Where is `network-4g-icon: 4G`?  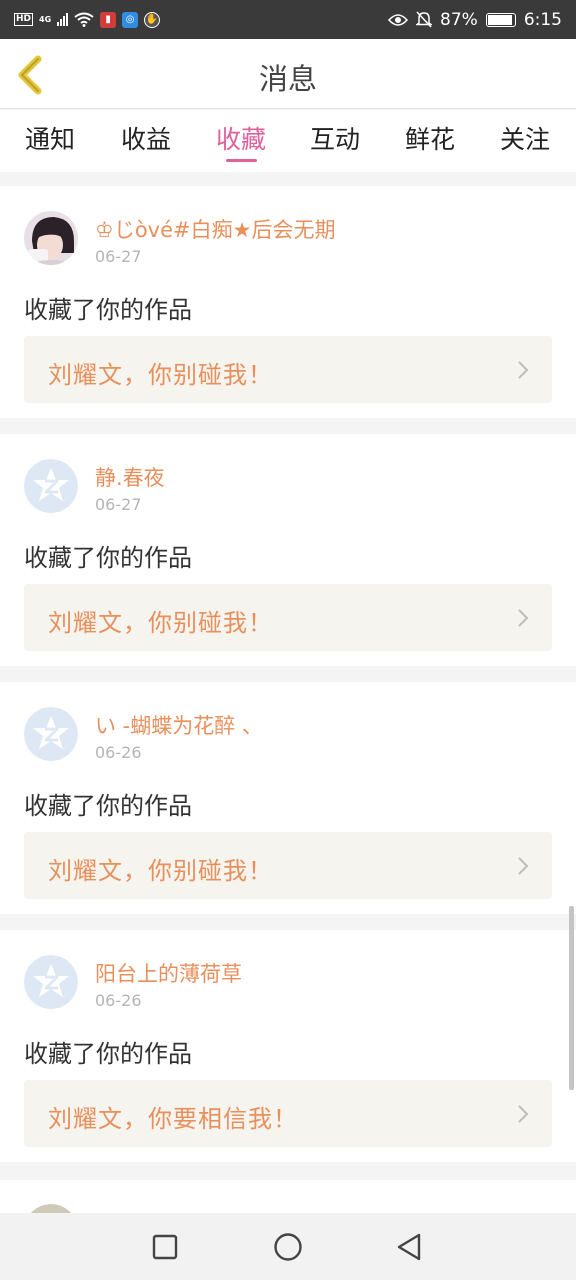
network-4g-icon: 4G is located at coordinates (45, 19).